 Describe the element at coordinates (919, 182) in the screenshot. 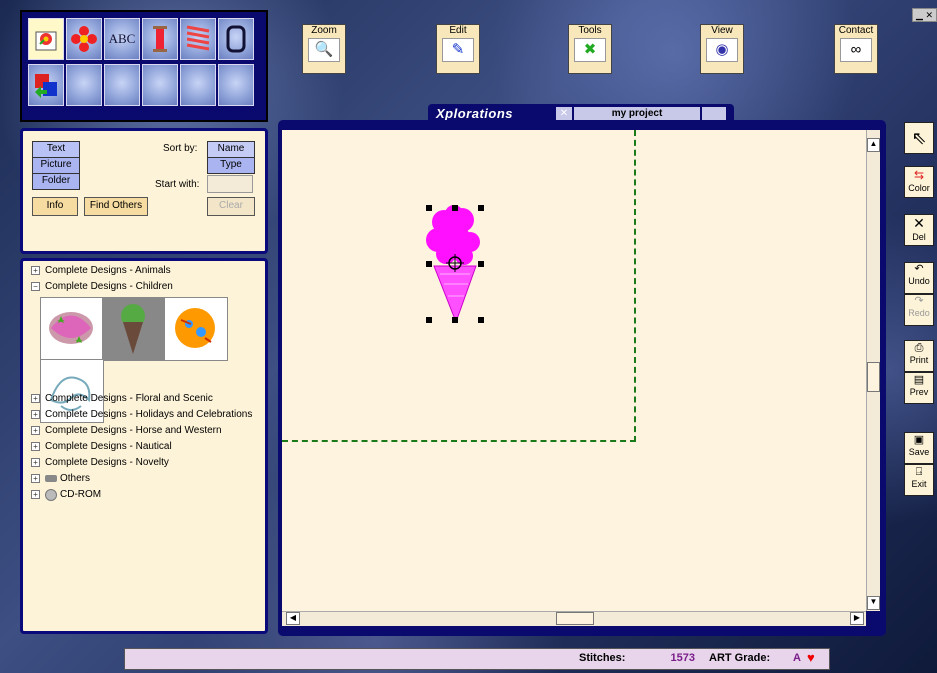

I see `color-button: ⇆ Color` at that location.